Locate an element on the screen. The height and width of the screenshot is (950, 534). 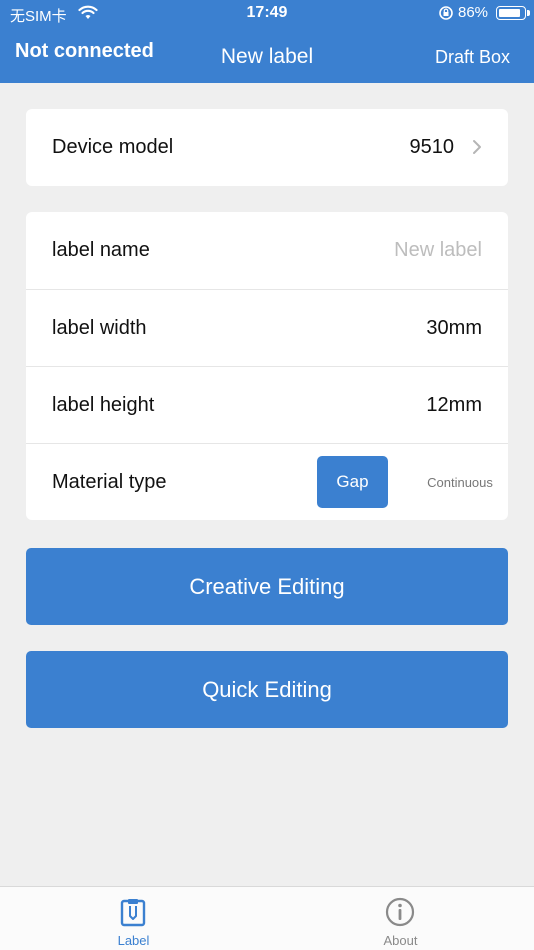
device-model-label: Device model is located at coordinates (113, 147).